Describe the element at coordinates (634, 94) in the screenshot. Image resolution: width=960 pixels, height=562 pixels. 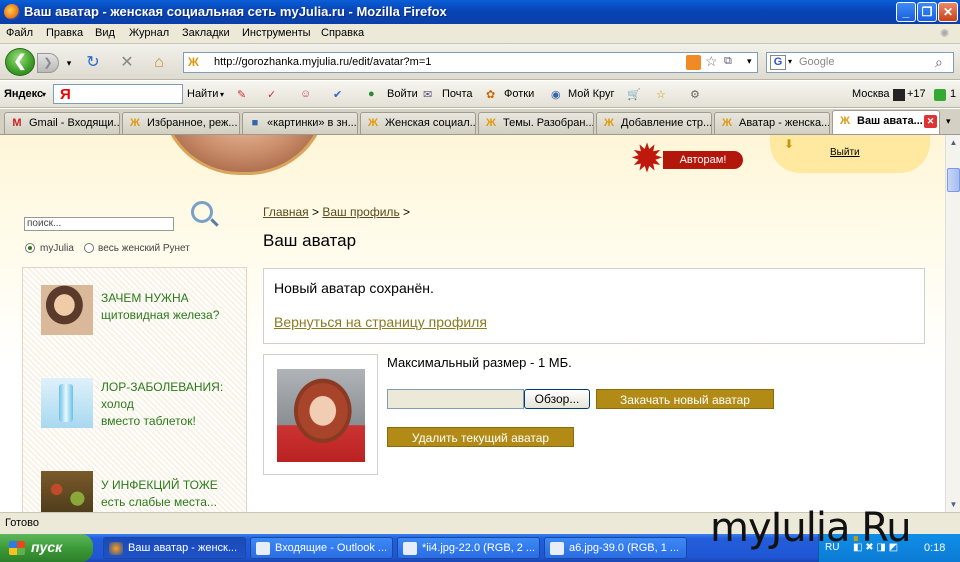
I see `market-icon: 🛒` at that location.